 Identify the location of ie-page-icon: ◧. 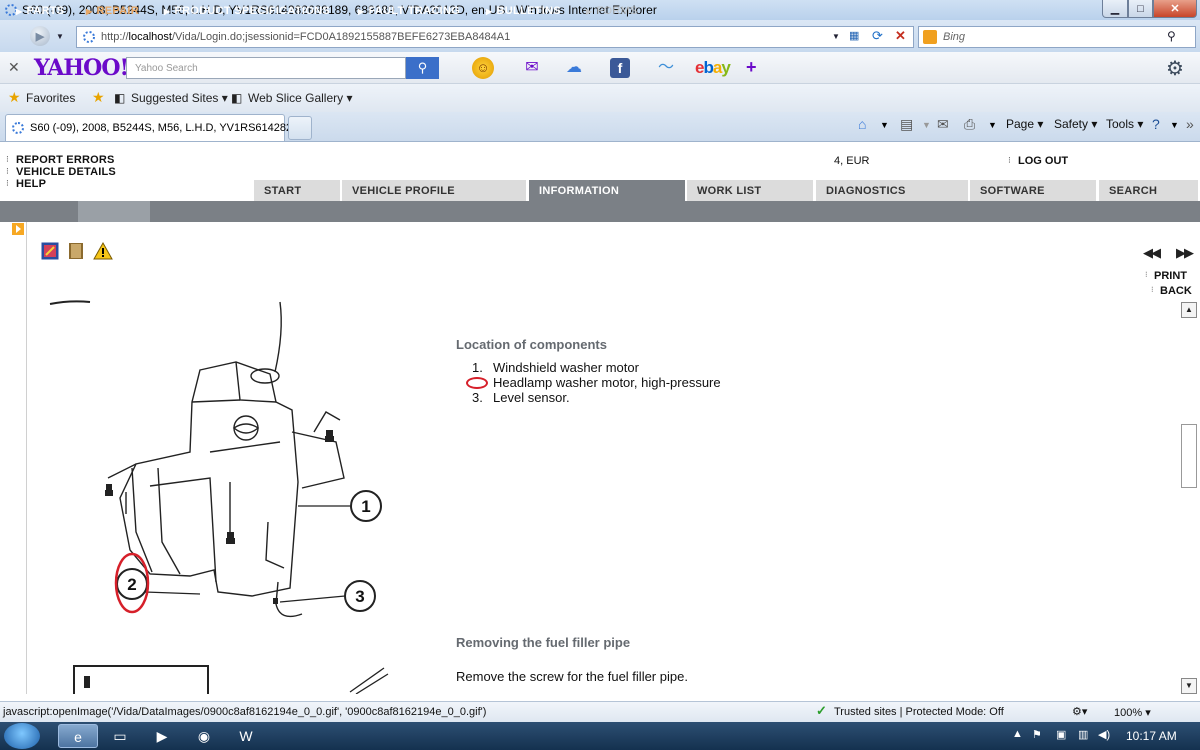
(120, 98).